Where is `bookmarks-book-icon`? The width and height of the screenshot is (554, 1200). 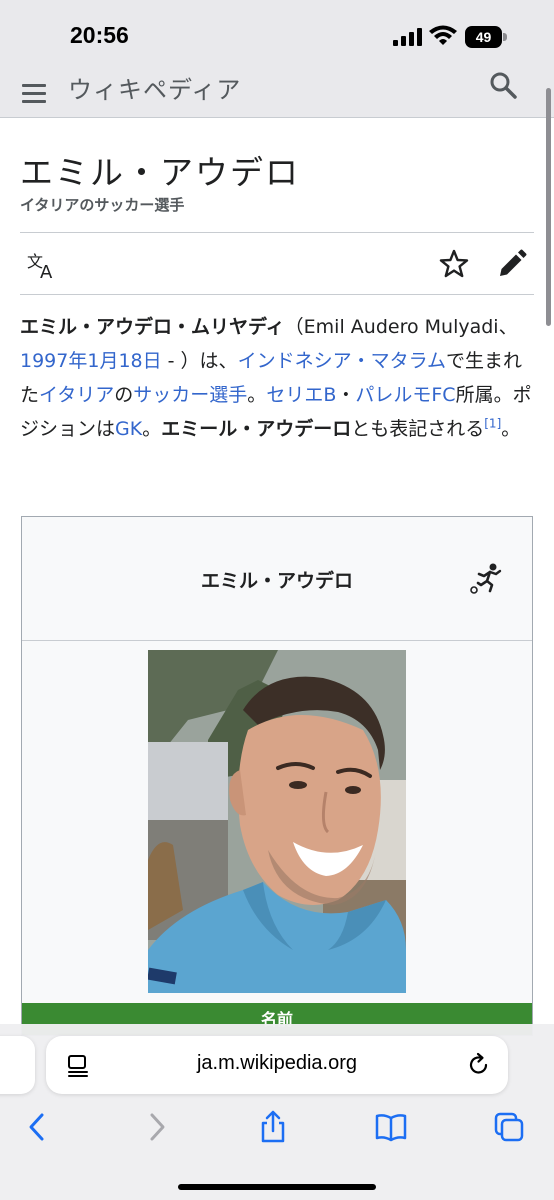 bookmarks-book-icon is located at coordinates (391, 1127).